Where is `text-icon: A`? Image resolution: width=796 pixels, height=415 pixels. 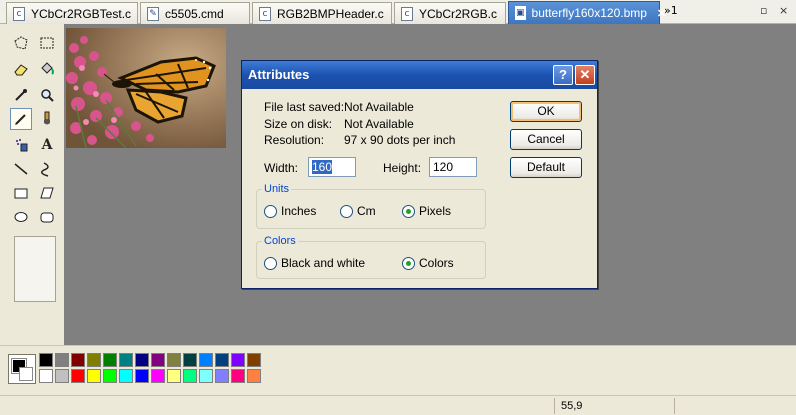 text-icon: A is located at coordinates (47, 145).